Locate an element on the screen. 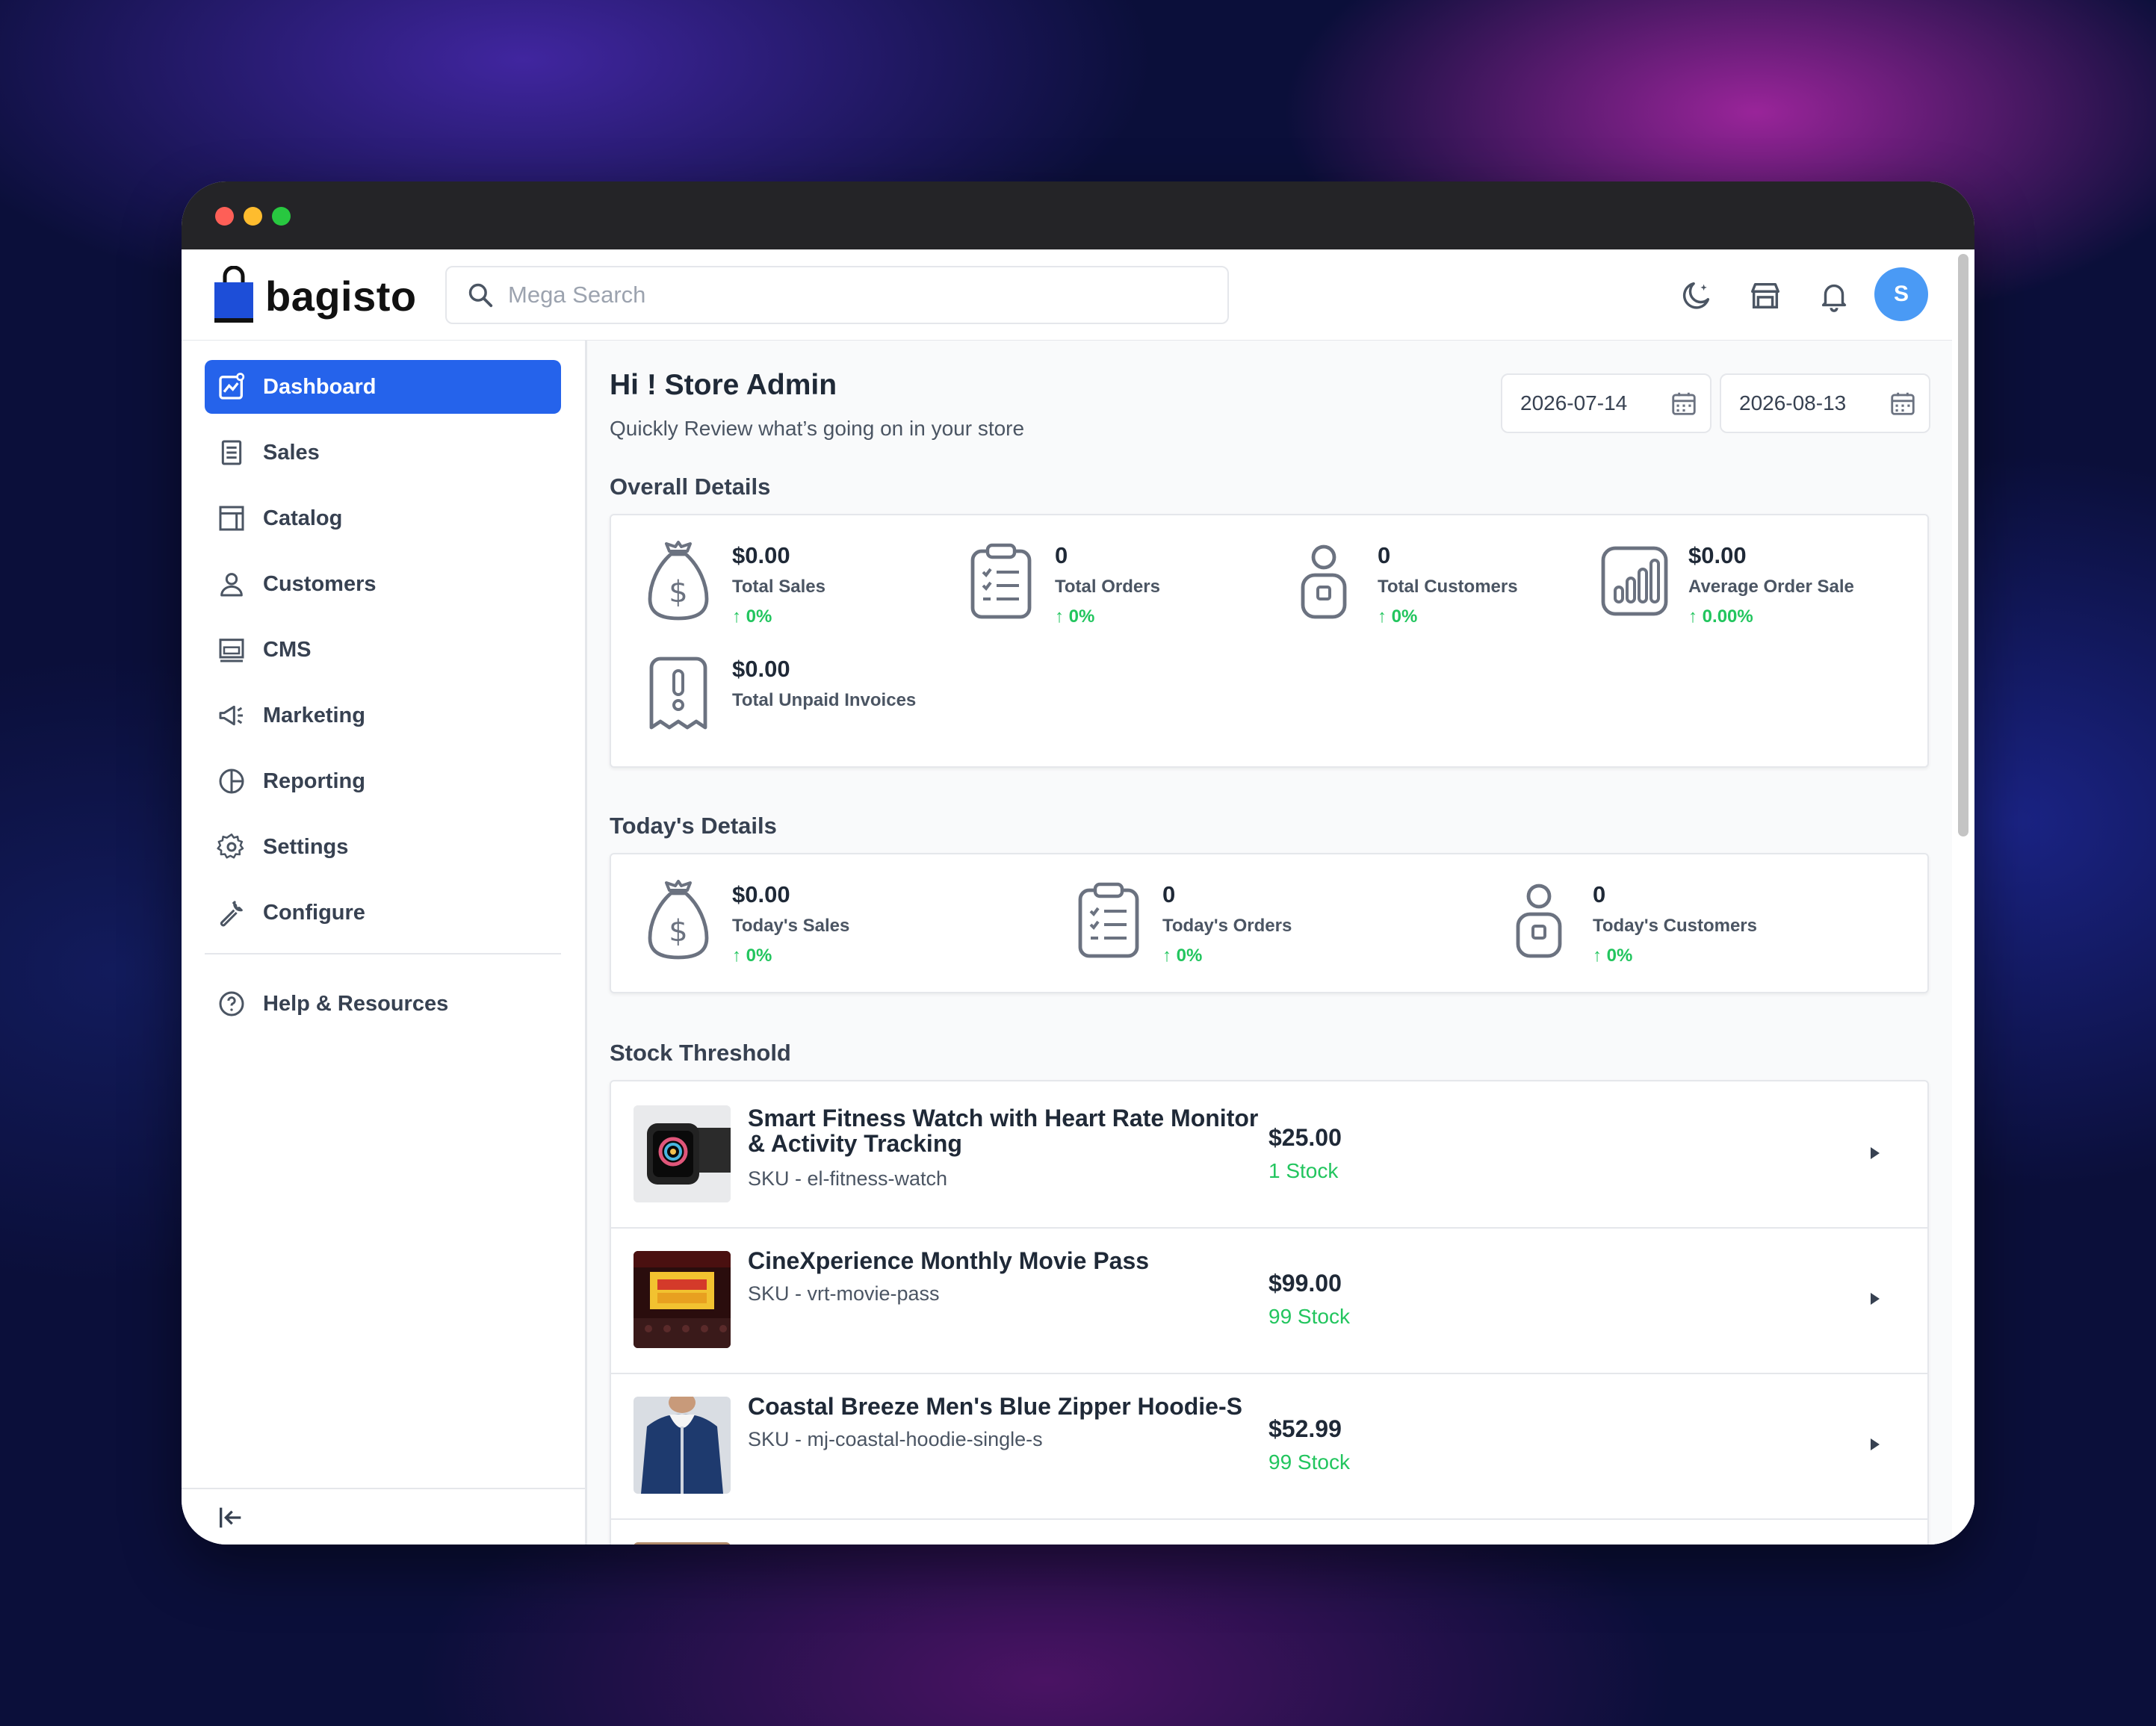 The image size is (2156, 1726). sidebar-item-settings: Settings is located at coordinates (383, 847).